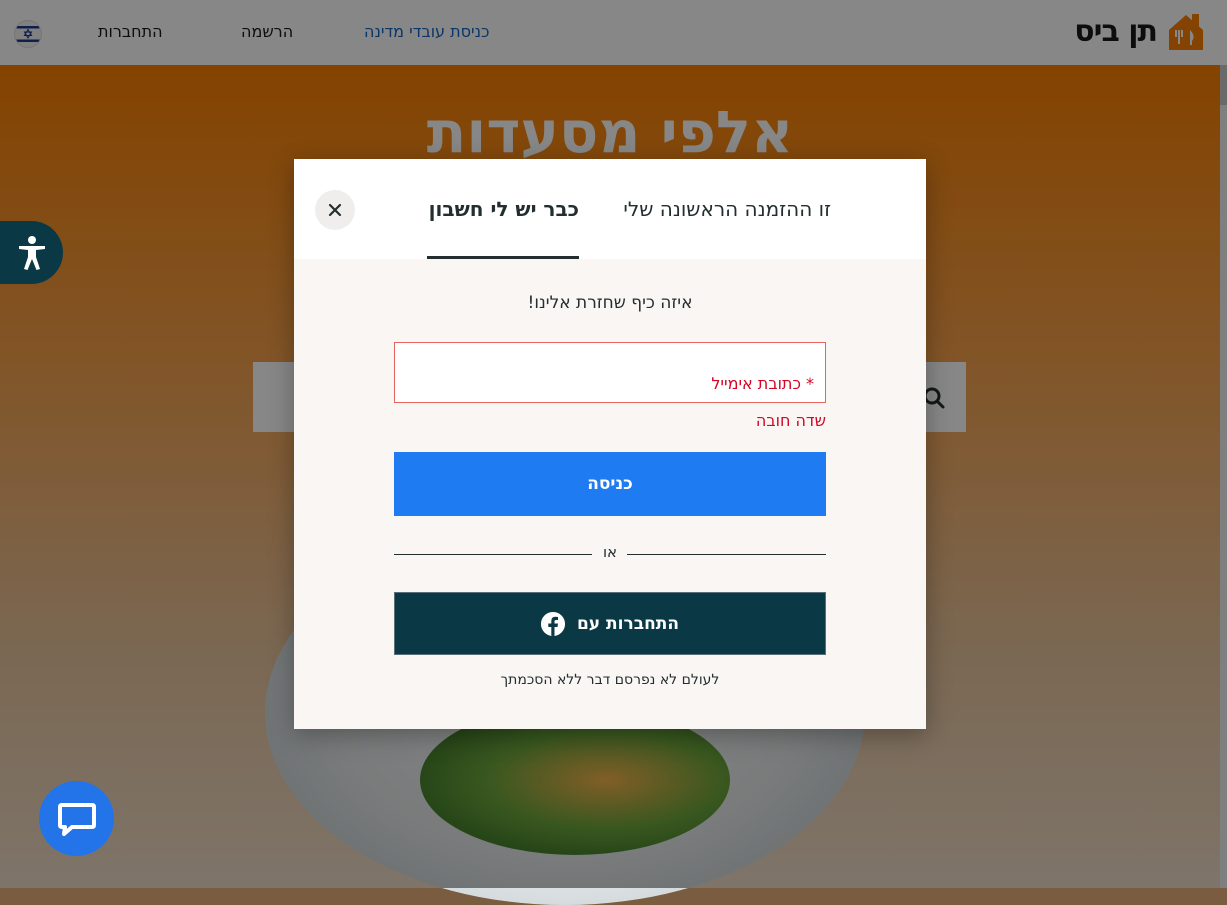 The width and height of the screenshot is (1227, 905). I want to click on email-field: * כתובת אימייל, so click(610, 372).